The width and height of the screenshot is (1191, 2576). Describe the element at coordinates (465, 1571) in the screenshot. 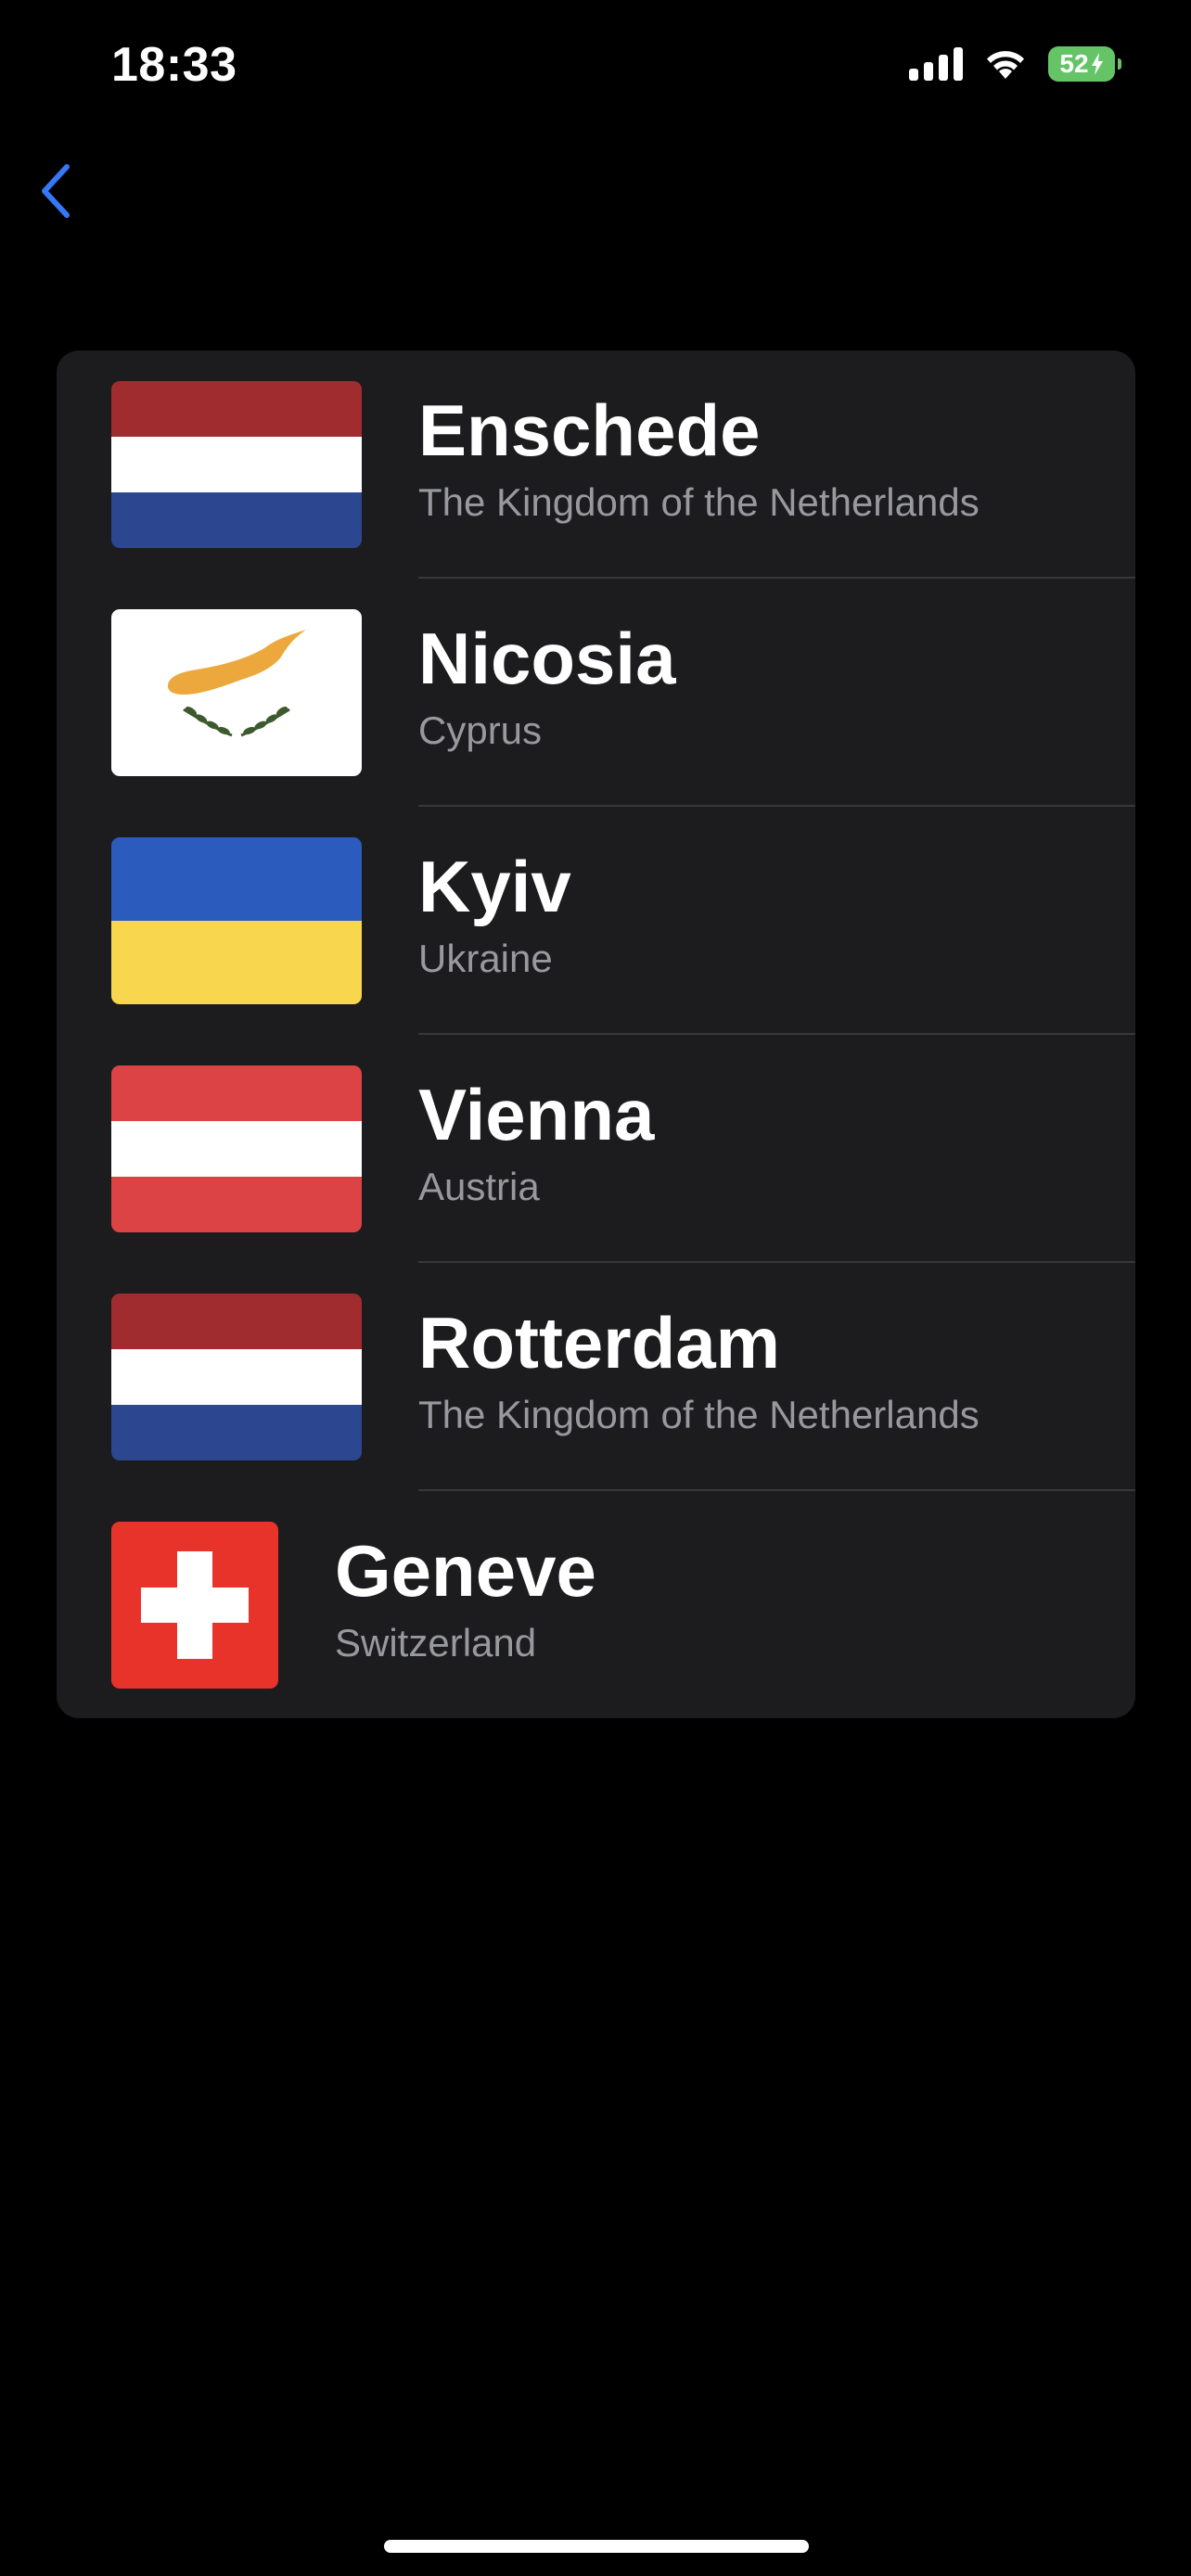

I see `city-name: Geneve` at that location.